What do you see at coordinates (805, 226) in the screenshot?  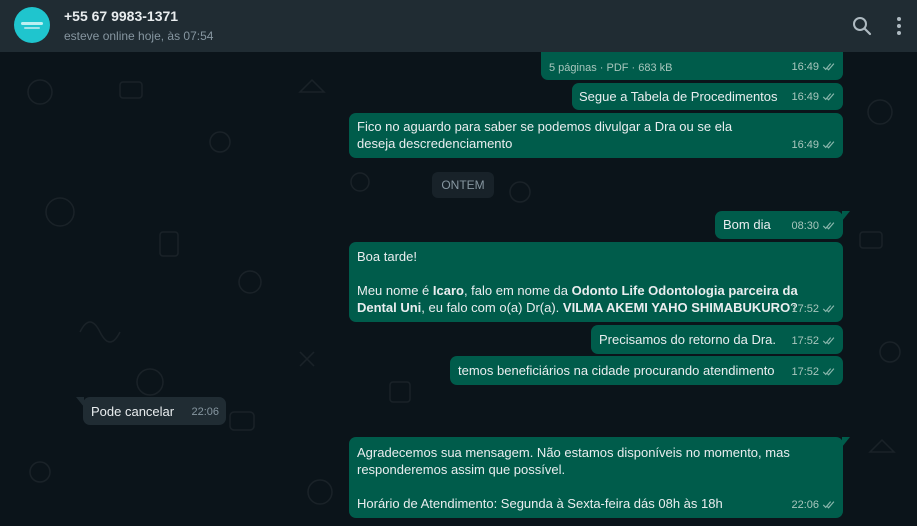 I see `message-time: 08:30` at bounding box center [805, 226].